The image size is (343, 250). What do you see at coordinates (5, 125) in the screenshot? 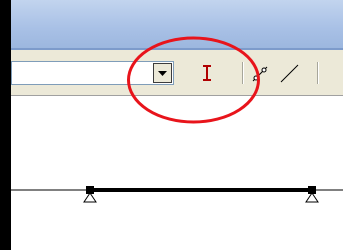
I see `window-edge` at bounding box center [5, 125].